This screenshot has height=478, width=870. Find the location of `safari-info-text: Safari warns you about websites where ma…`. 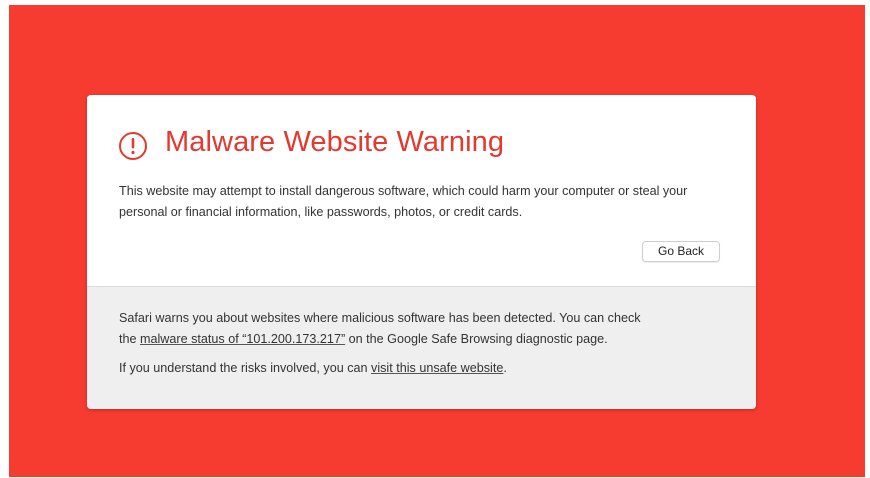

safari-info-text: Safari warns you about websites where ma… is located at coordinates (380, 329).